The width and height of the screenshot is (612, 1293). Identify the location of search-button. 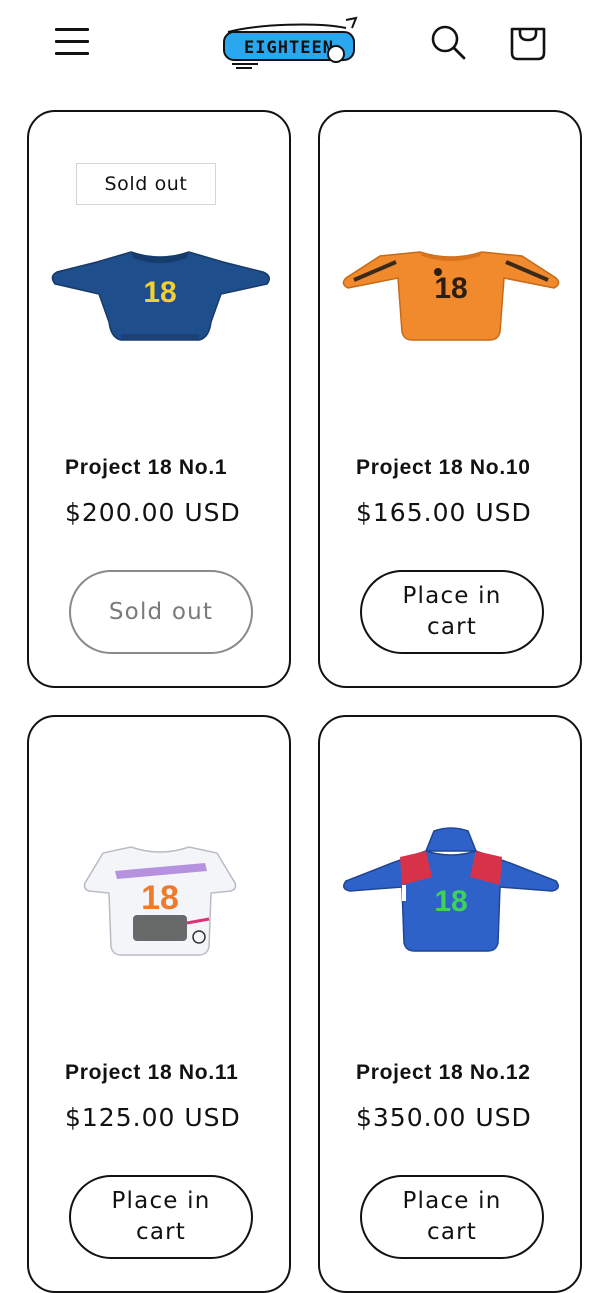
(448, 42).